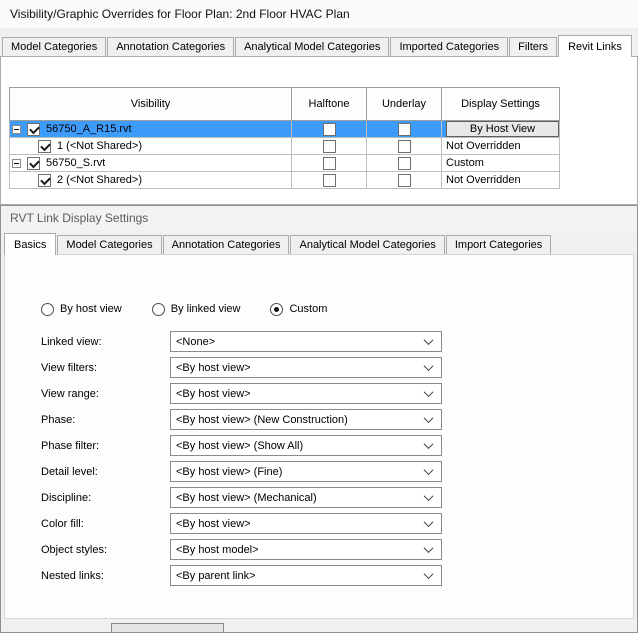 The width and height of the screenshot is (638, 633). What do you see at coordinates (167, 627) in the screenshot?
I see `cutoff-button` at bounding box center [167, 627].